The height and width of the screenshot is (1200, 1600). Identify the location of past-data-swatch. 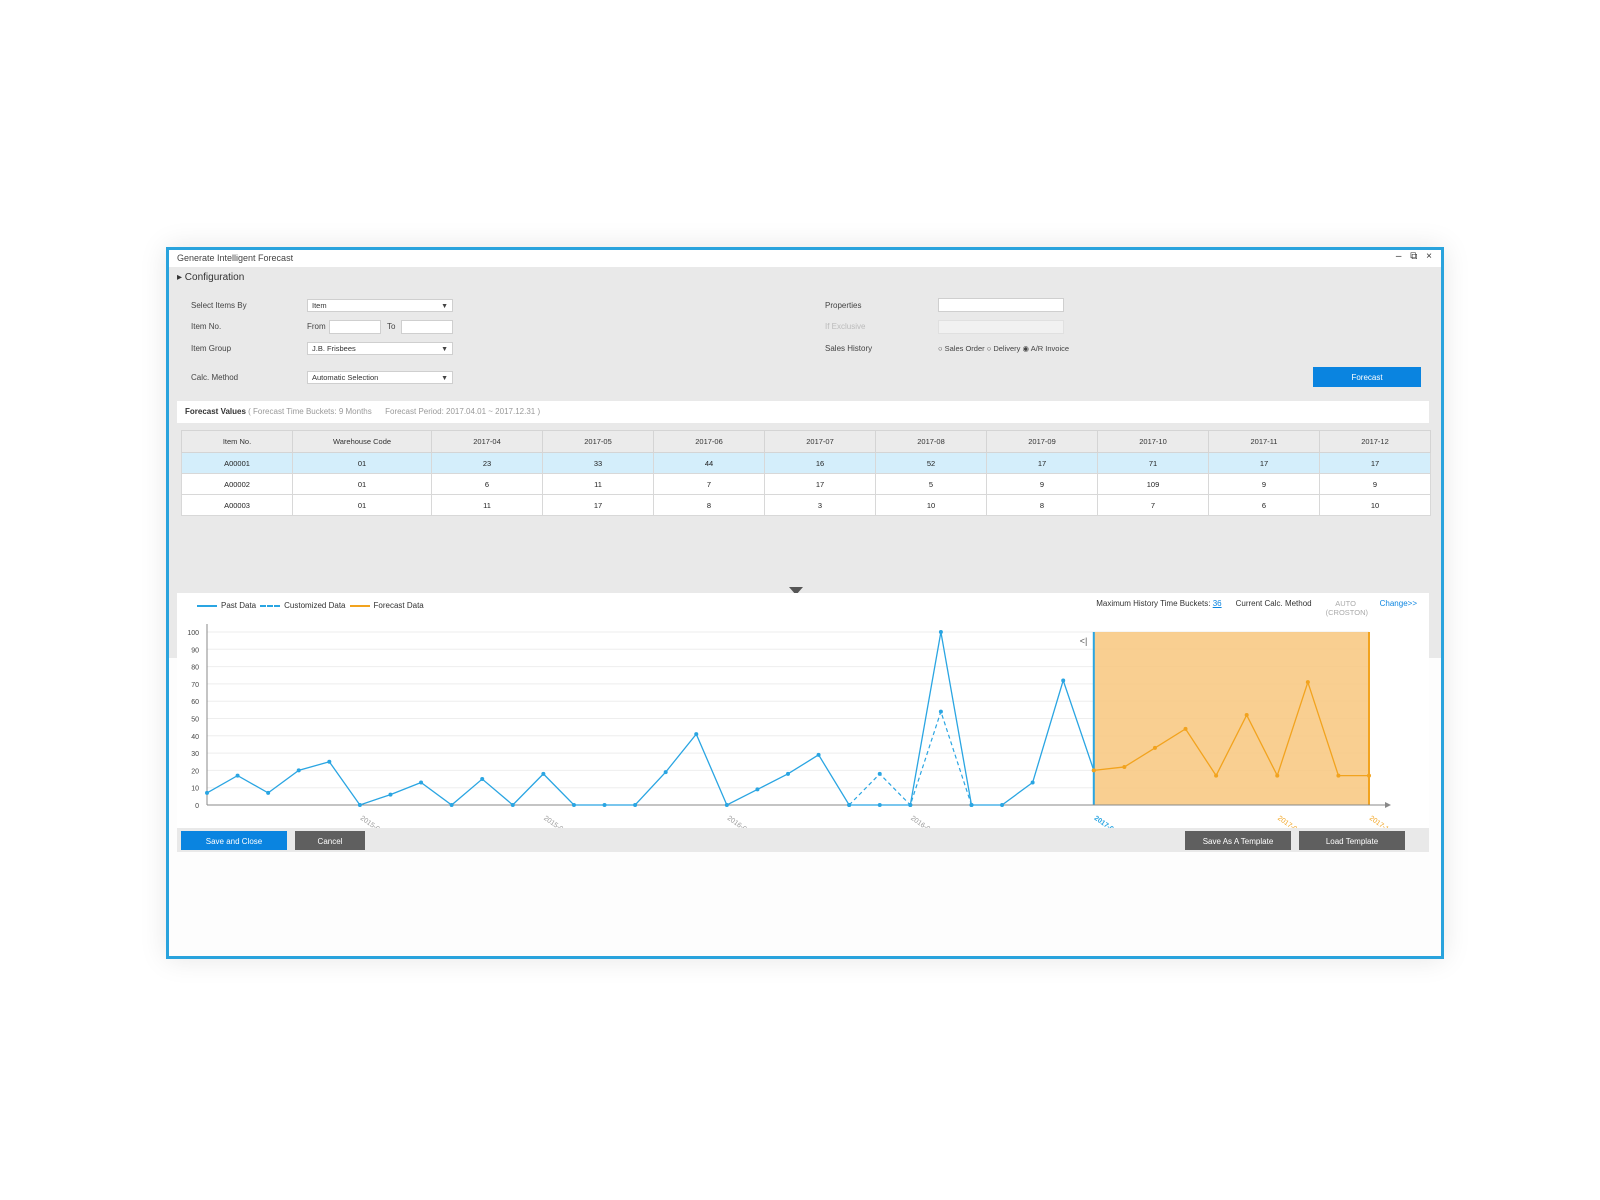
(207, 605).